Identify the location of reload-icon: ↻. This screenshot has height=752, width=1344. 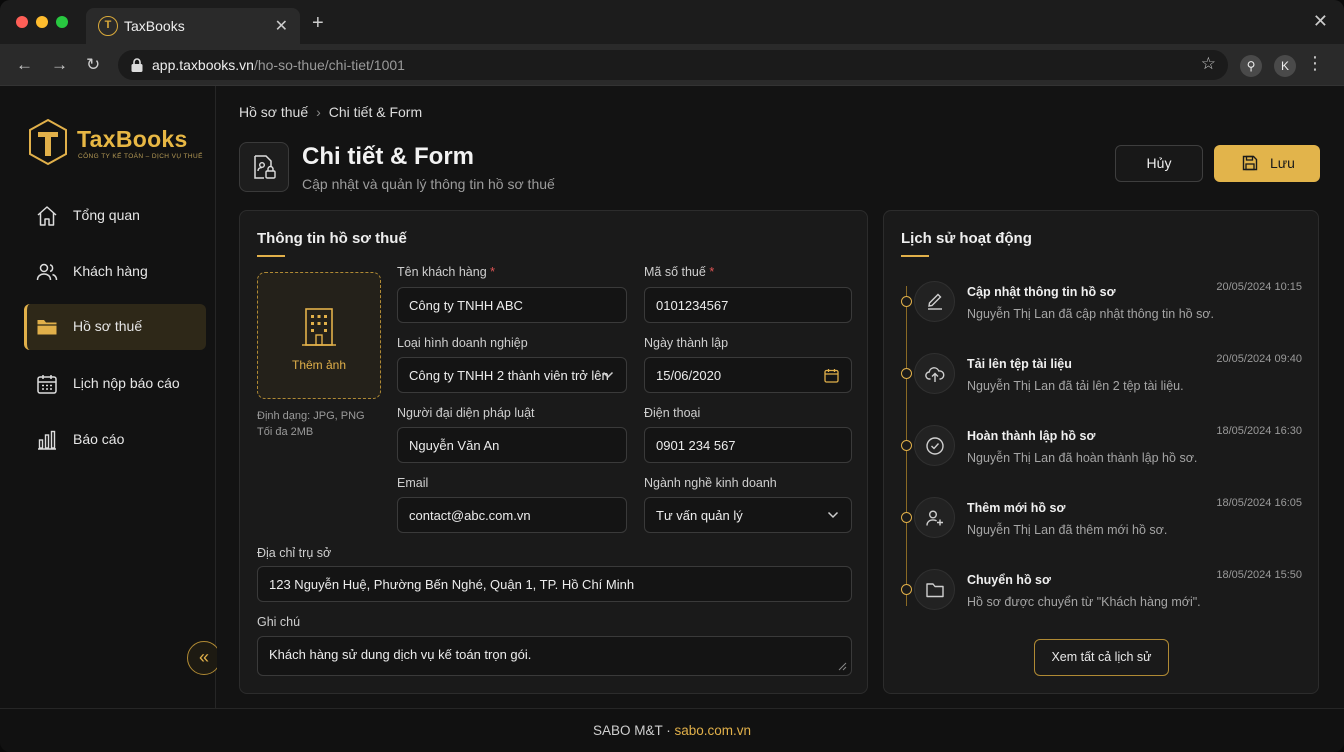
(93, 65).